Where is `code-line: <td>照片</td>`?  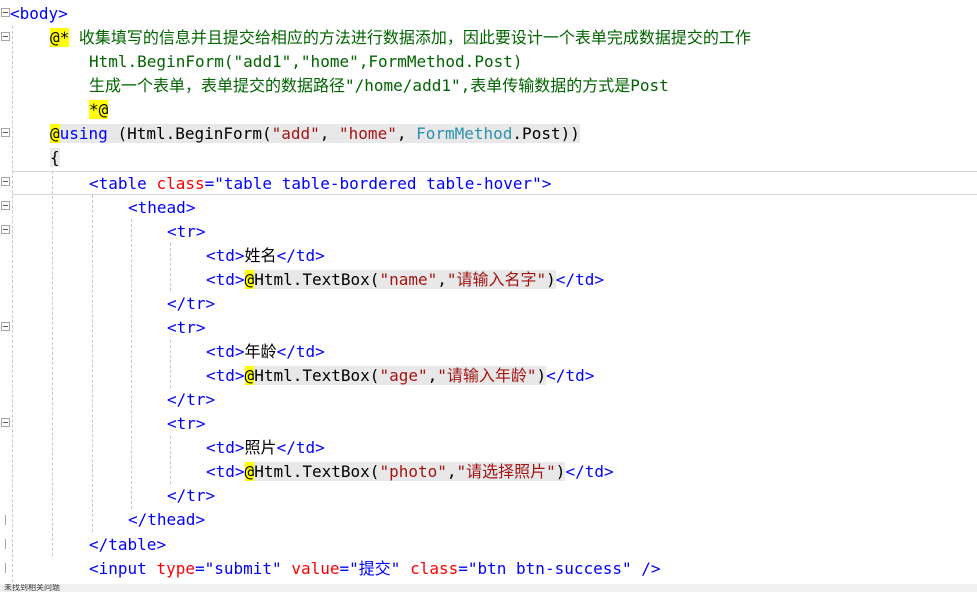
code-line: <td>照片</td> is located at coordinates (265, 447).